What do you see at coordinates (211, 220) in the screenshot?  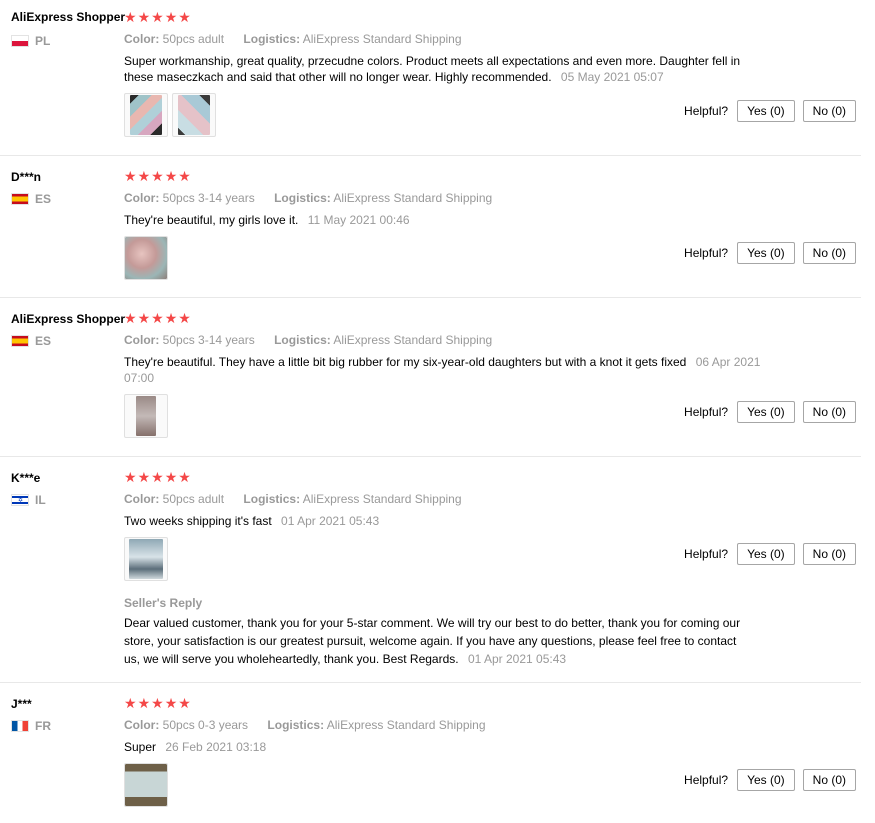 I see `review-text: They're beautiful, my girls love it.` at bounding box center [211, 220].